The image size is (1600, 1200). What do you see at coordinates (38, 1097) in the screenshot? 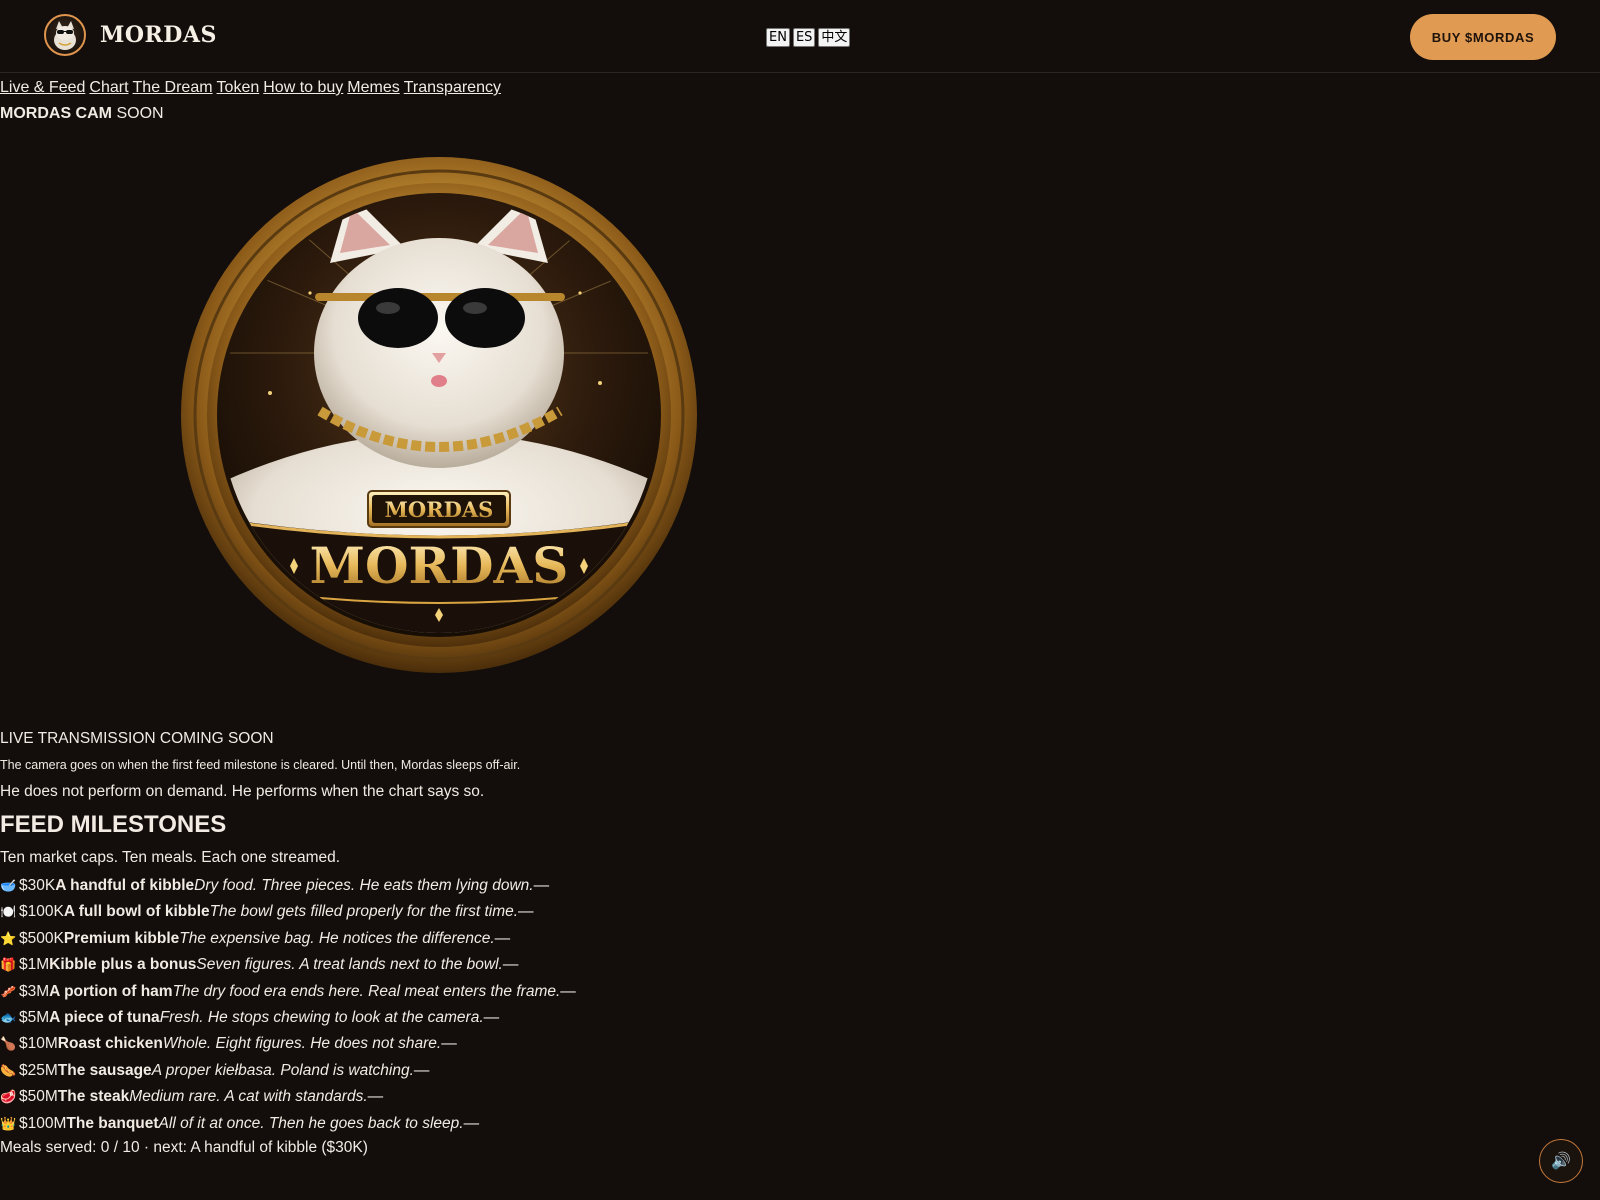
I see `milestone-cap: $50M` at bounding box center [38, 1097].